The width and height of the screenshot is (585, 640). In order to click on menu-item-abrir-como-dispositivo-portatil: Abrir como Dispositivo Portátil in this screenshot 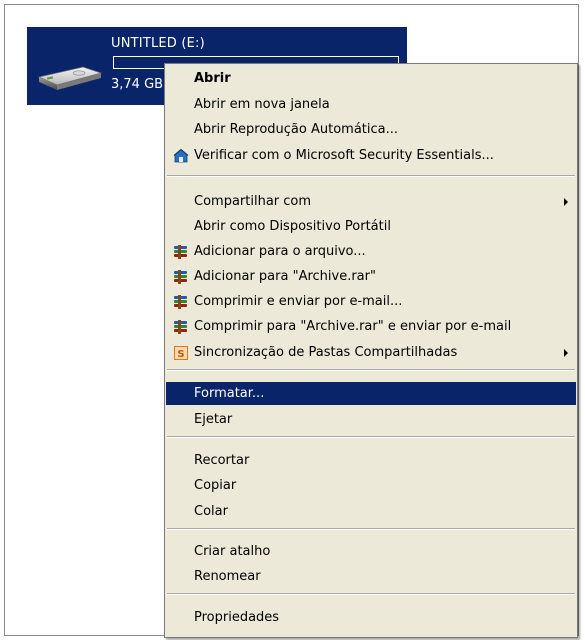, I will do `click(371, 226)`.